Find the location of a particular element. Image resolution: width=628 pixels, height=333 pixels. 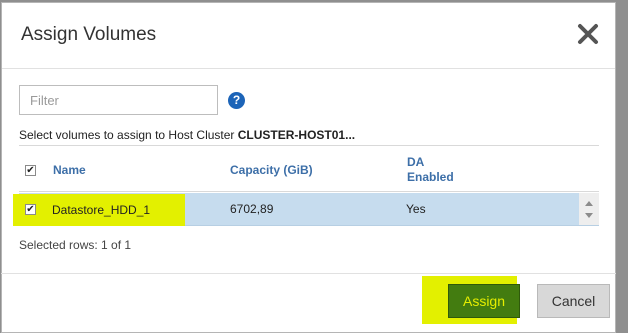

column-header-da-enabled: DA Enabled is located at coordinates (430, 170).